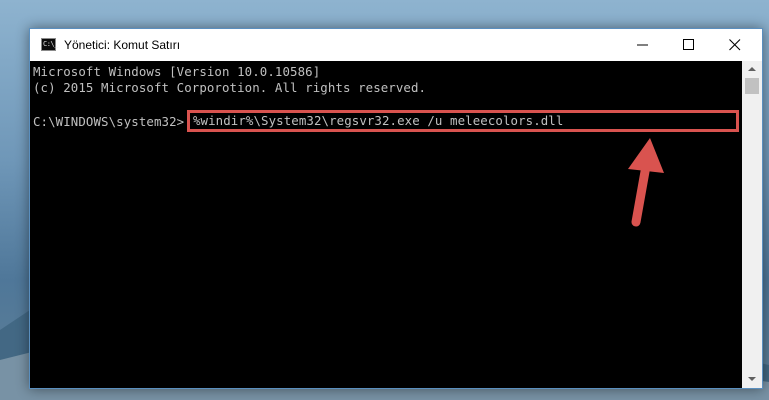  What do you see at coordinates (752, 224) in the screenshot?
I see `vertical-scrollbar` at bounding box center [752, 224].